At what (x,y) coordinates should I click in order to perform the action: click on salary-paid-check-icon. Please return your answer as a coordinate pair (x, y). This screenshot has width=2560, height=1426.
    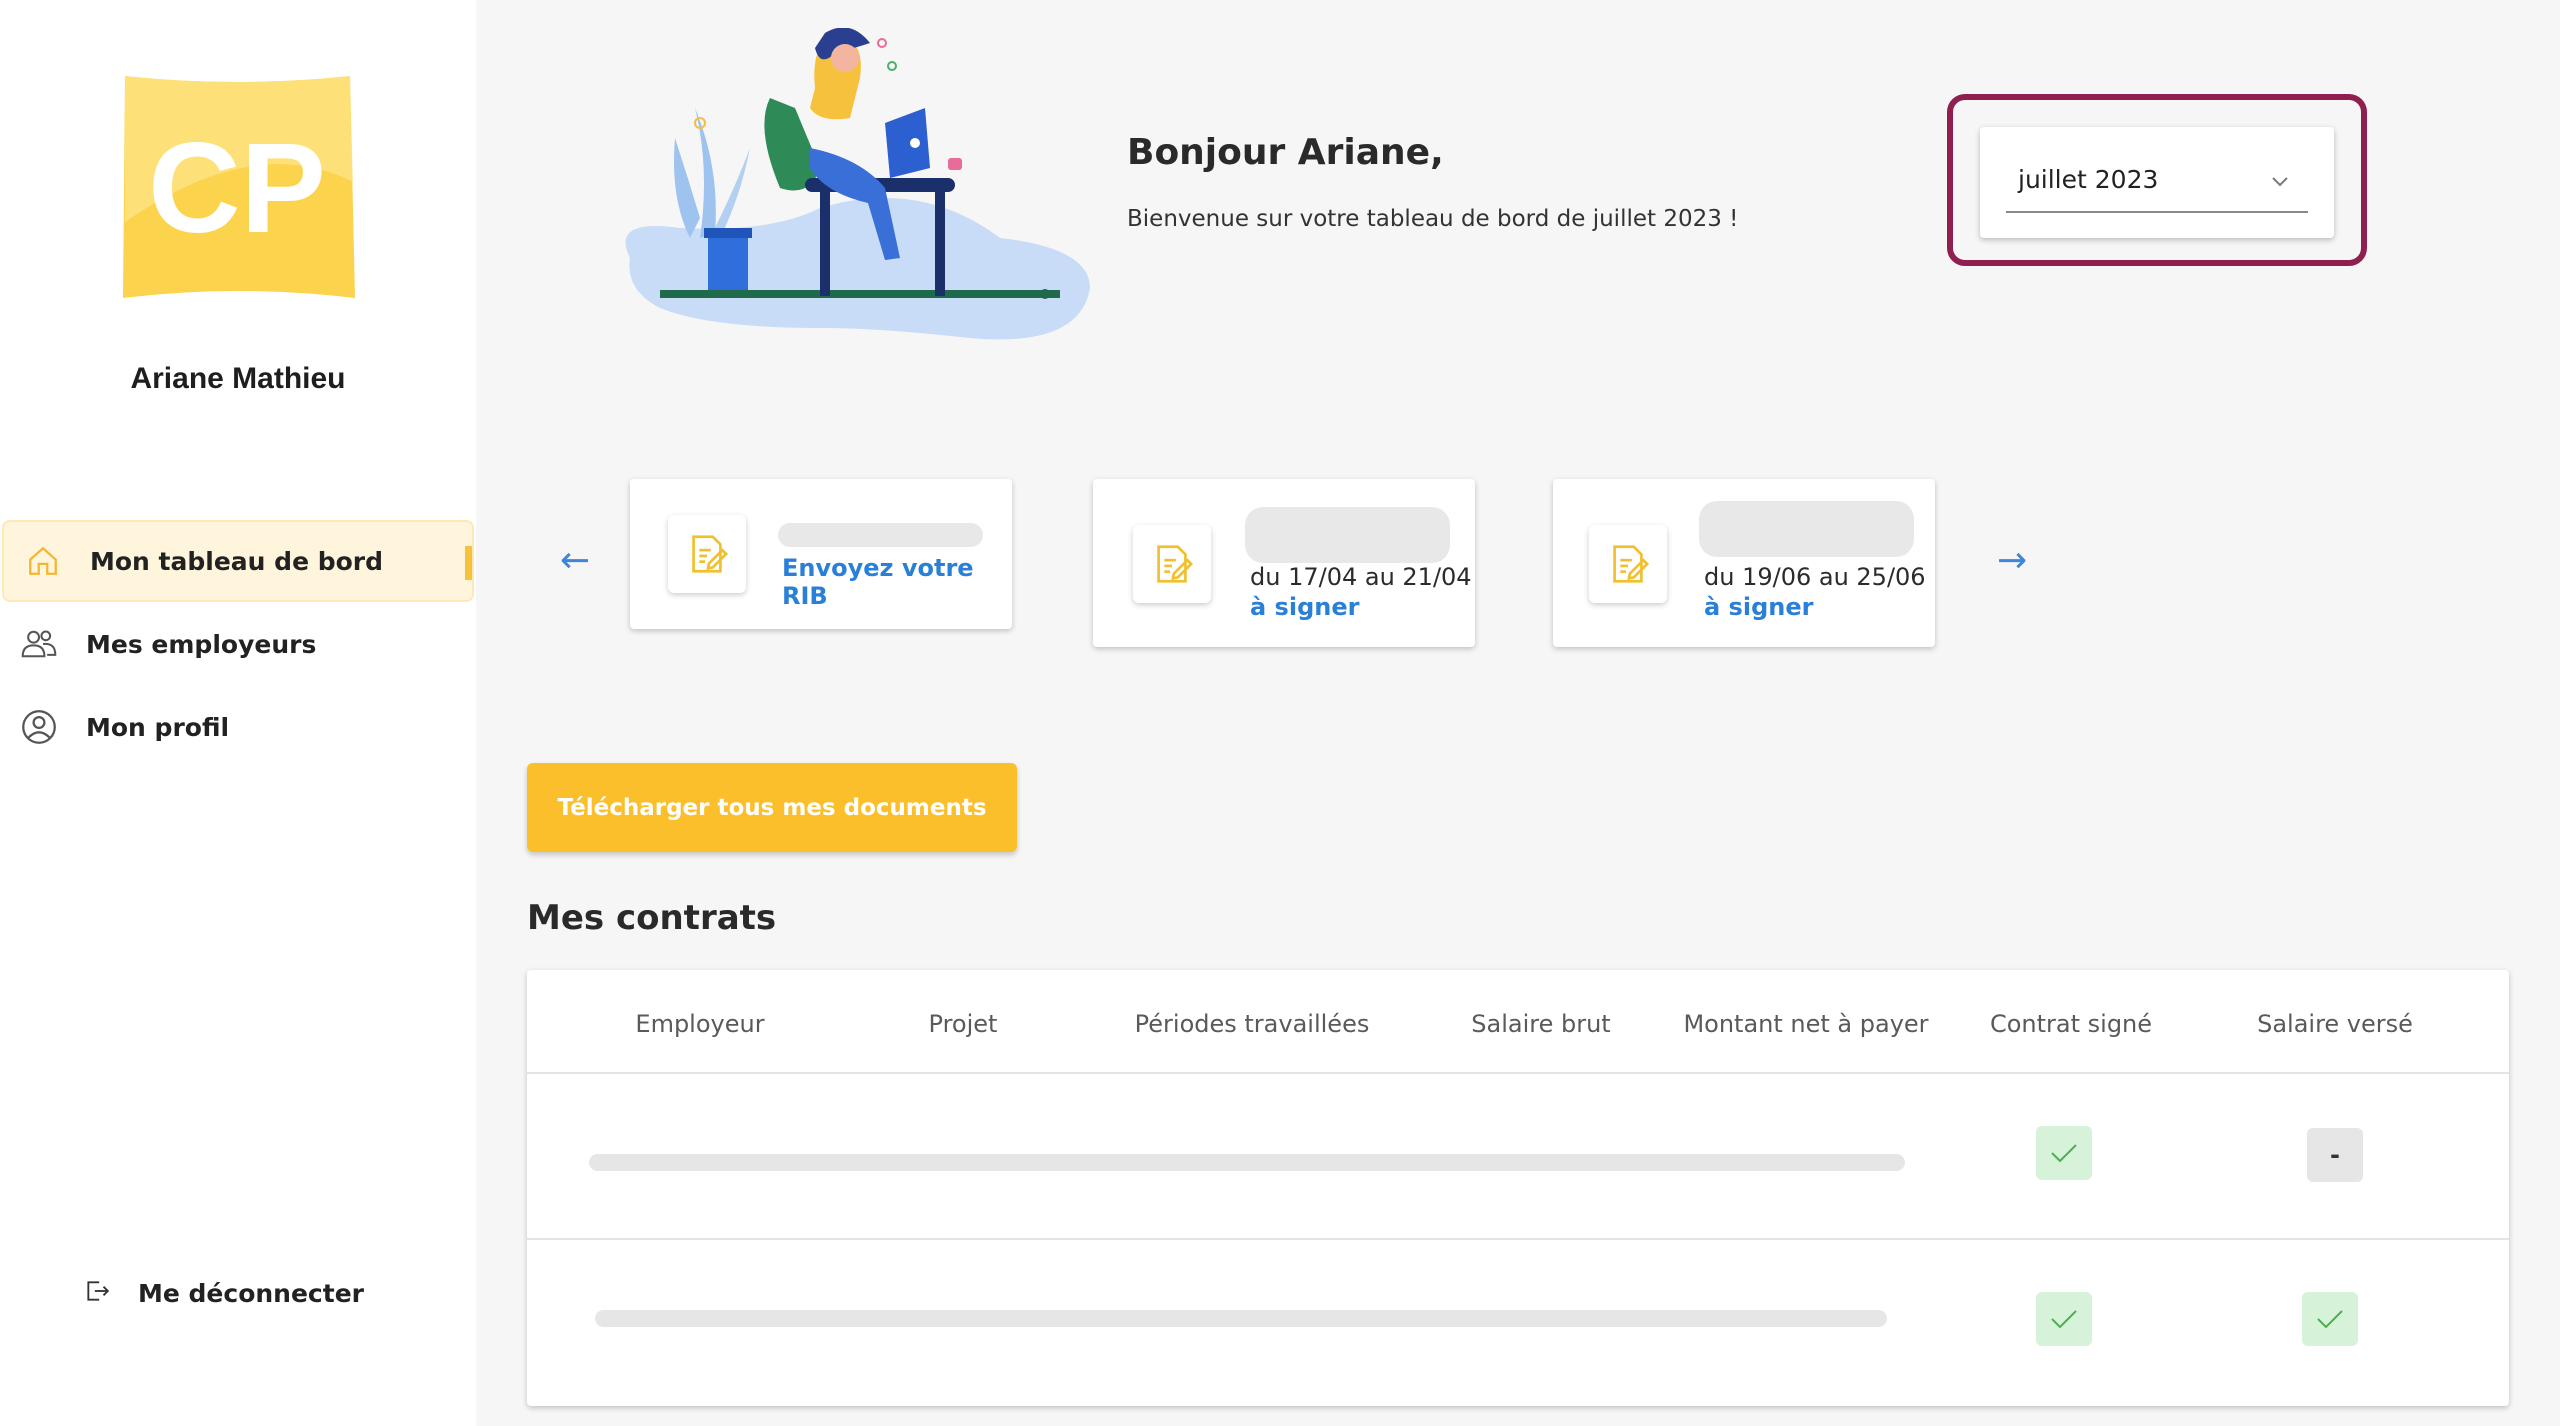
    Looking at the image, I should click on (2330, 1319).